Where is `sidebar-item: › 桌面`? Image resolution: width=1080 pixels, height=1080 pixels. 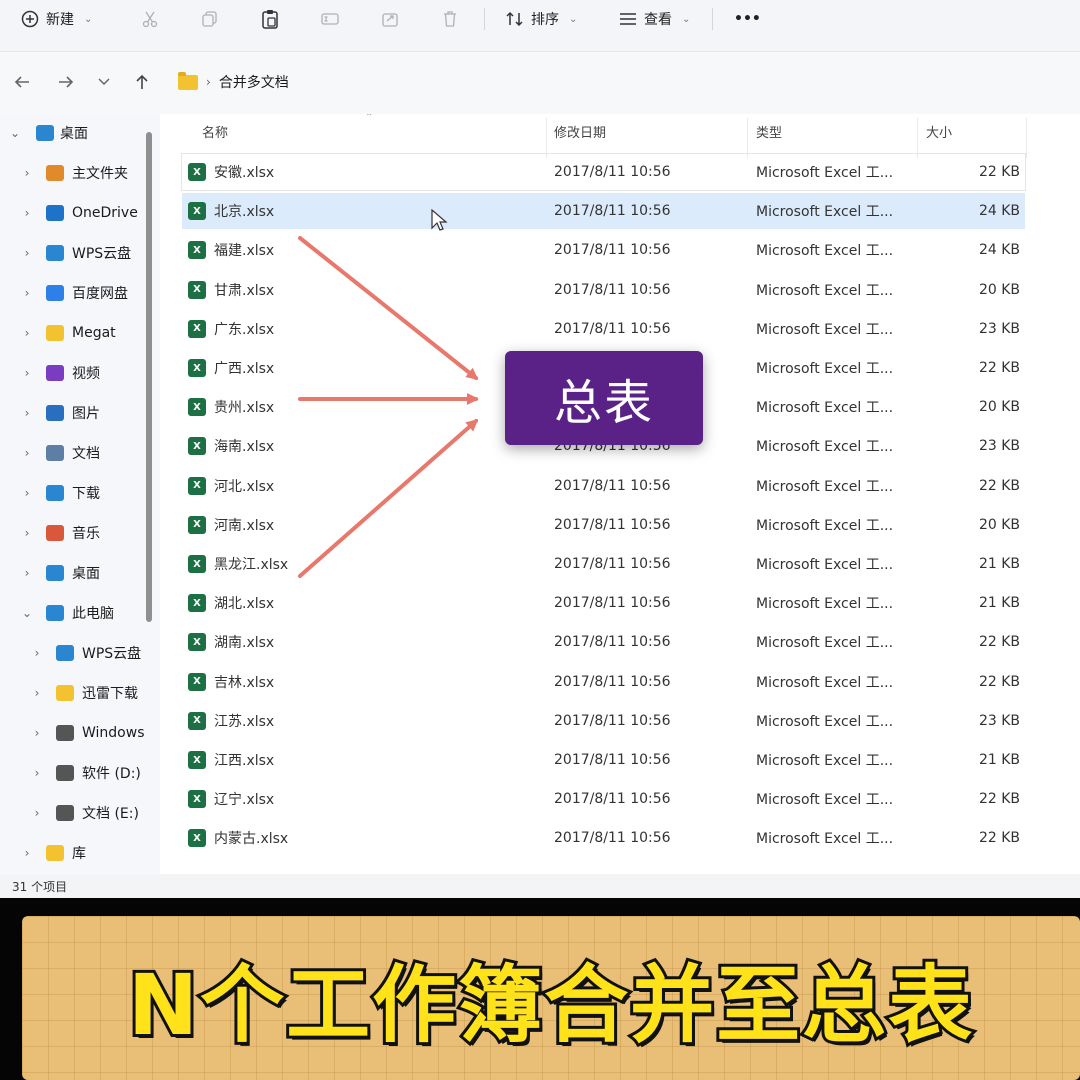
sidebar-item: › 桌面 is located at coordinates (80, 573).